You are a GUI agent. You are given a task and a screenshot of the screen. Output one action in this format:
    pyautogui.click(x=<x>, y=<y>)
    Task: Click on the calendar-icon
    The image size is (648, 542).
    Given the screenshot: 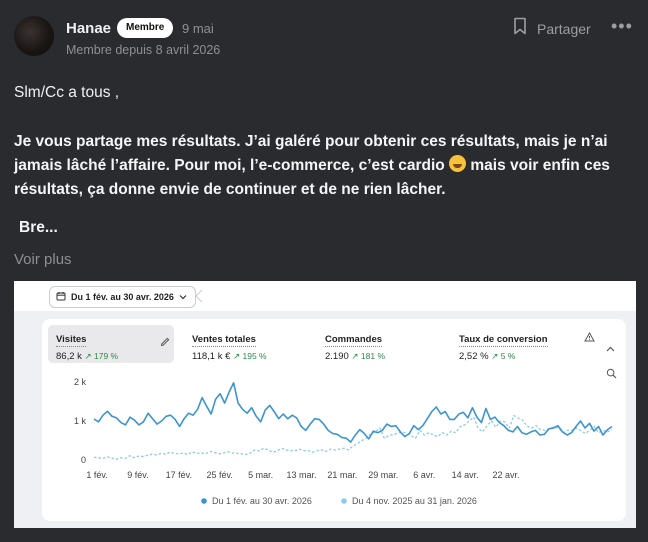 What is the action you would take?
    pyautogui.click(x=61, y=297)
    